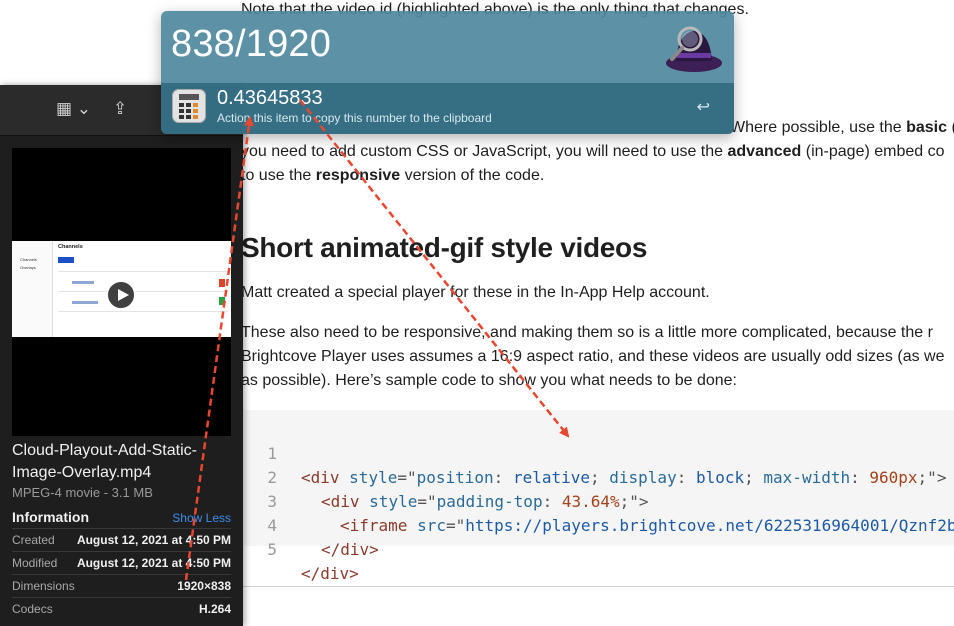 This screenshot has height=626, width=954. I want to click on info-row-modified: Modified August 12, 2021 at 4:50 PM, so click(121, 563).